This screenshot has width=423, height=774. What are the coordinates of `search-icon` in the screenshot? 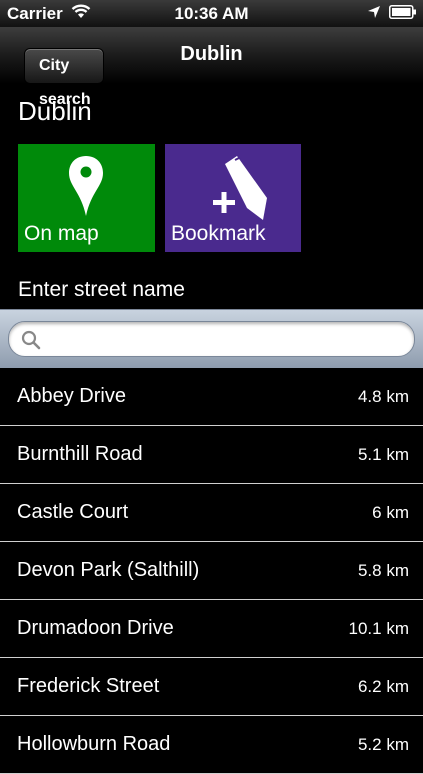 It's located at (31, 342).